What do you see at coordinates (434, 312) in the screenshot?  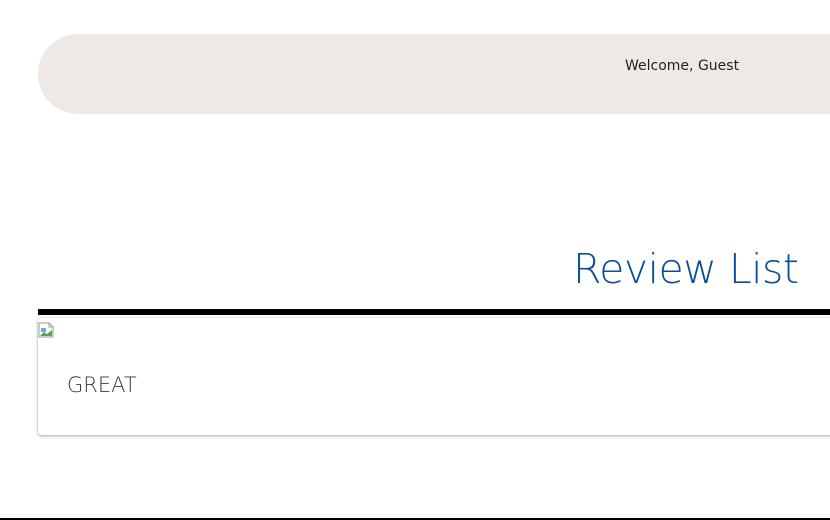 I see `title-divider` at bounding box center [434, 312].